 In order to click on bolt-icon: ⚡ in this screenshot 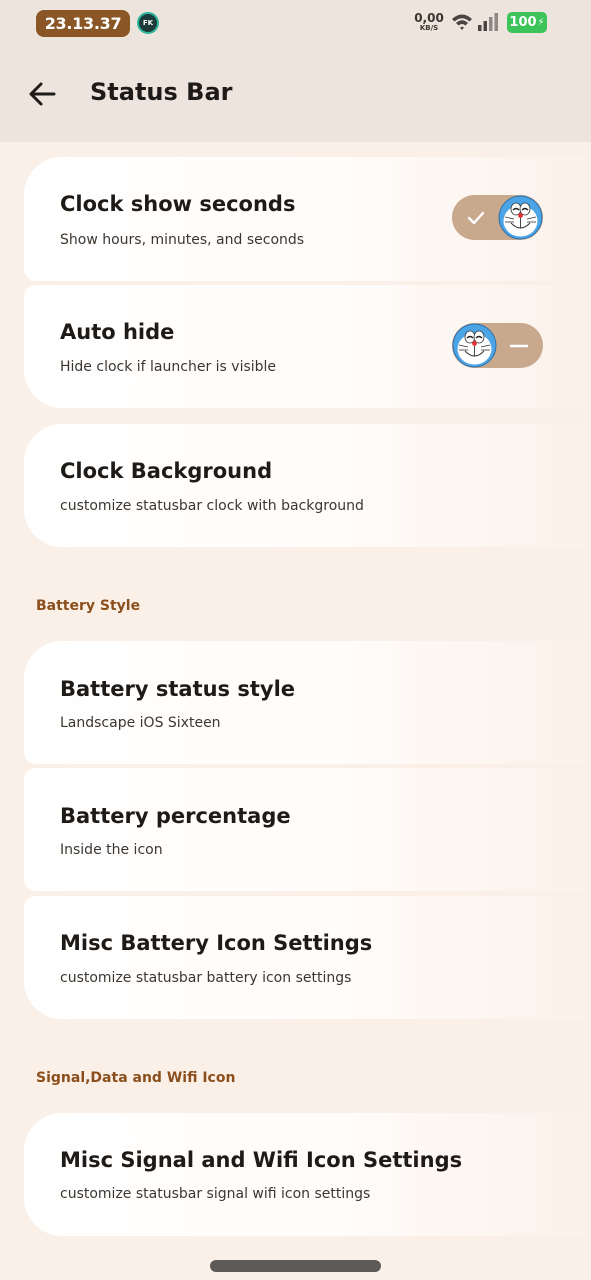, I will do `click(541, 22)`.